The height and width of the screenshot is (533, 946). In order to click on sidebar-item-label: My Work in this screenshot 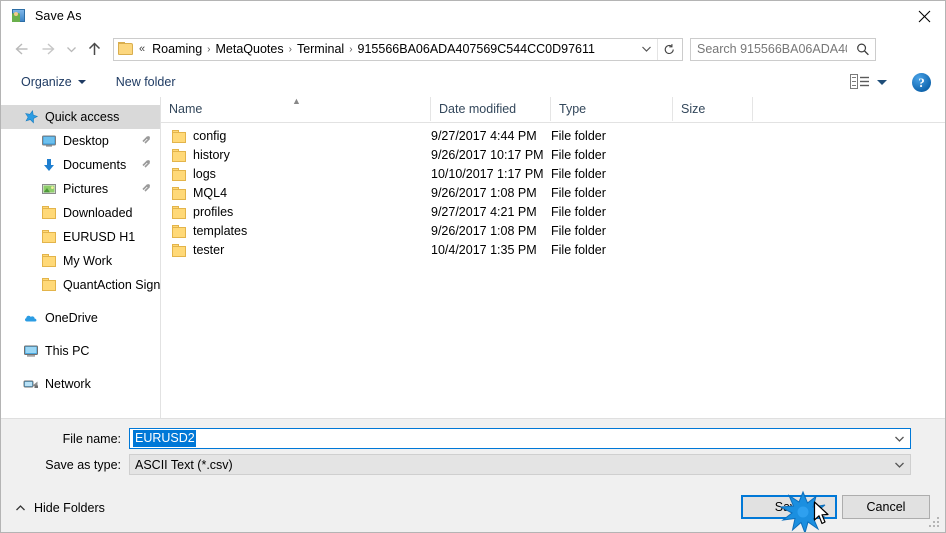, I will do `click(88, 261)`.